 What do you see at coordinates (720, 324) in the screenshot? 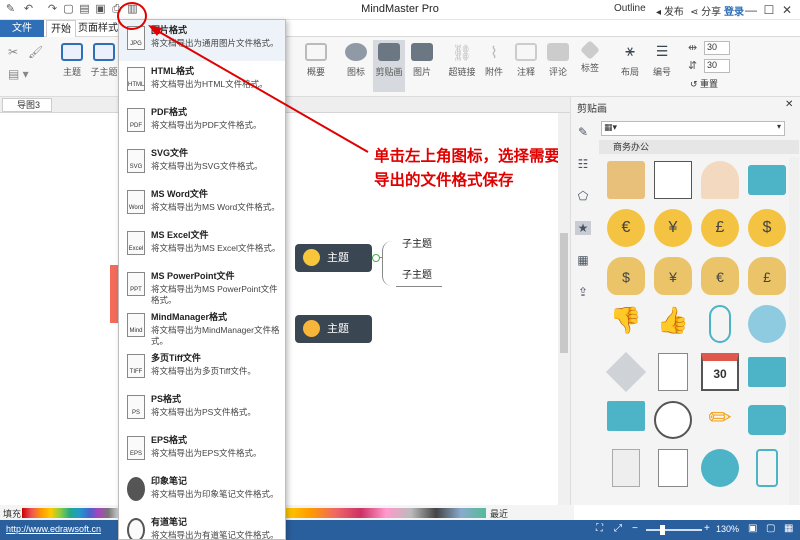
I see `clipart-mouse` at bounding box center [720, 324].